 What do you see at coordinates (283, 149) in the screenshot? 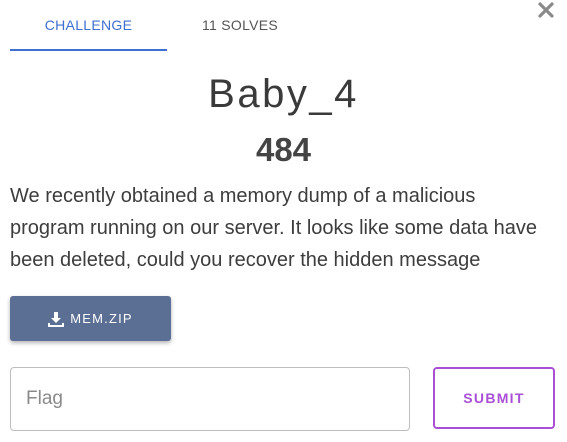
I see `challenge-points: 484` at bounding box center [283, 149].